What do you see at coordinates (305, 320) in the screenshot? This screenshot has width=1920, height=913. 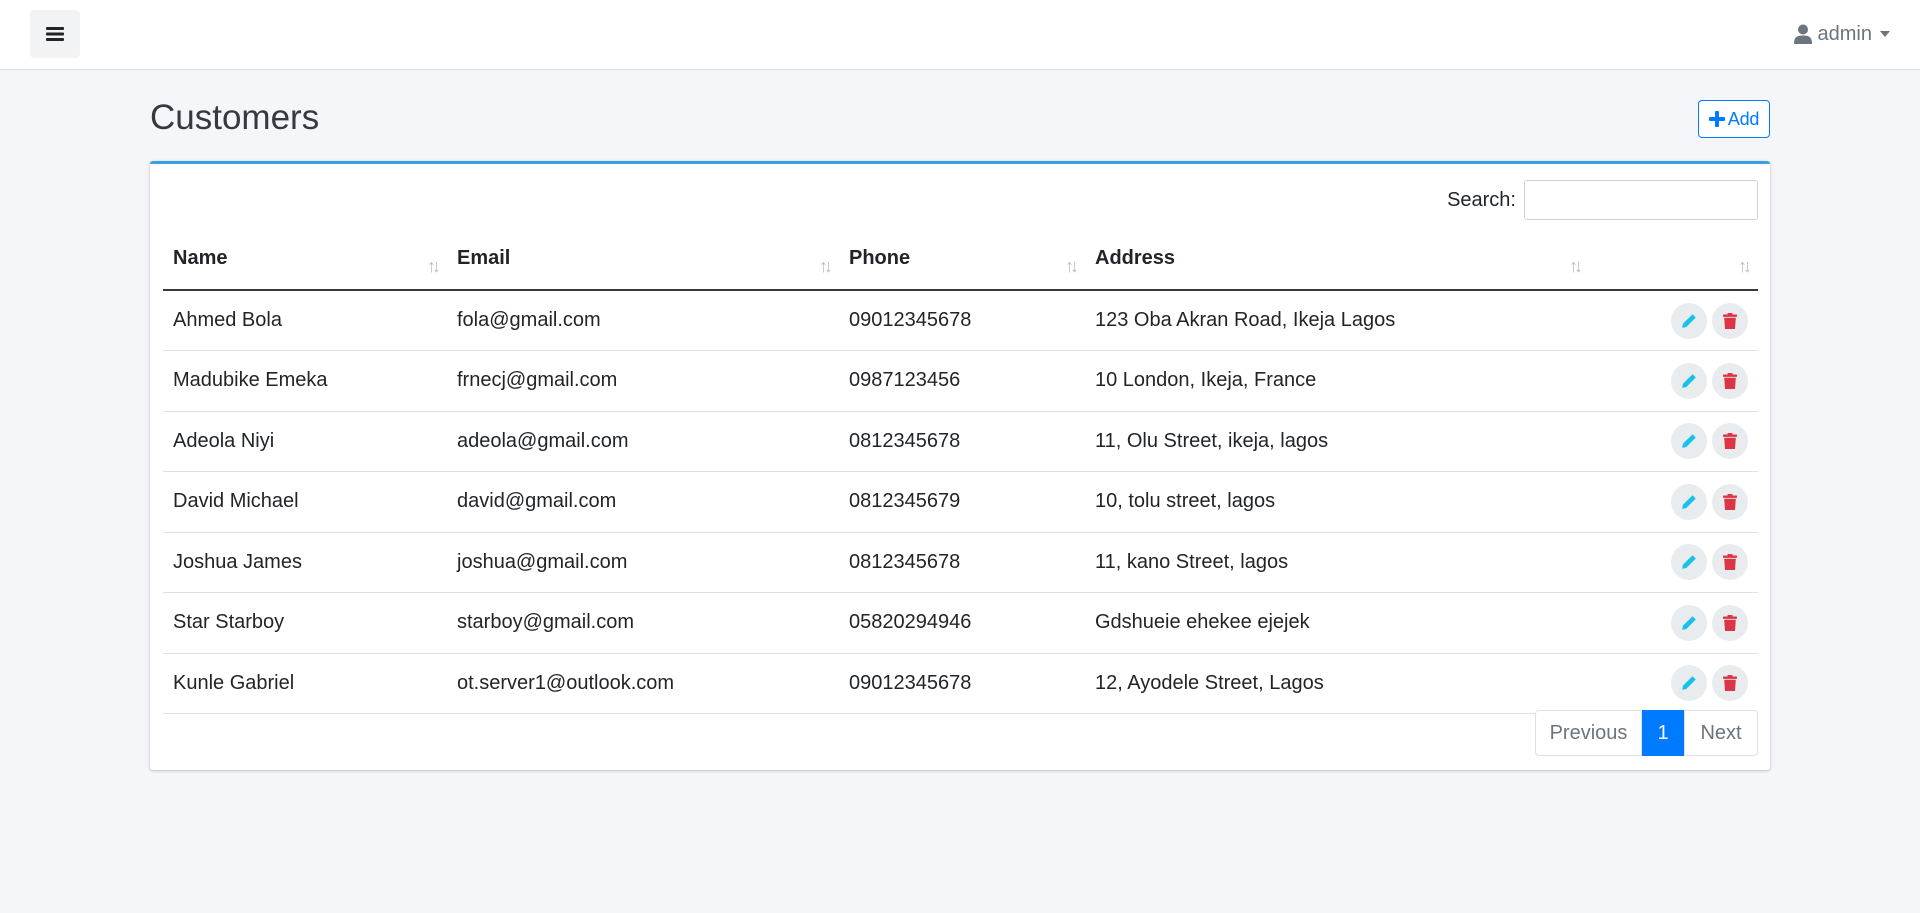 I see `cell-name: Ahmed Bola` at bounding box center [305, 320].